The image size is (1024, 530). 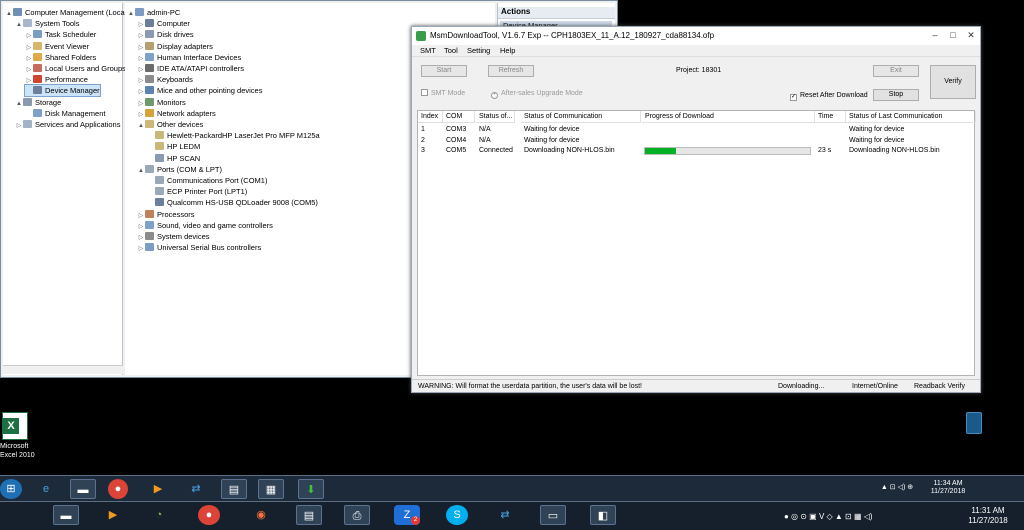 I want to click on tree-node: ▷ Event Viewer, so click(x=57, y=46).